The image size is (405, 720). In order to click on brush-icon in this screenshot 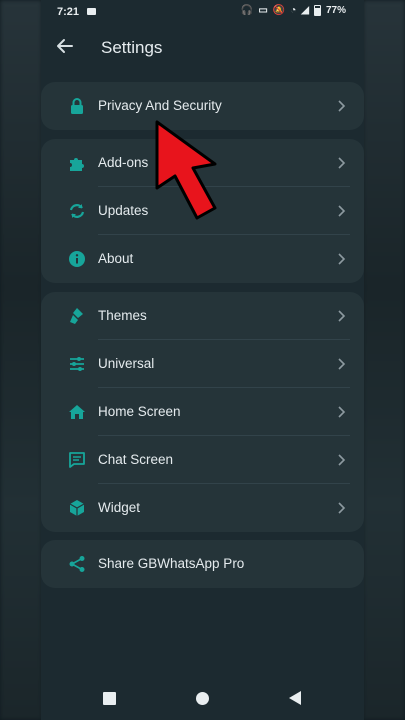, I will do `click(76, 316)`.